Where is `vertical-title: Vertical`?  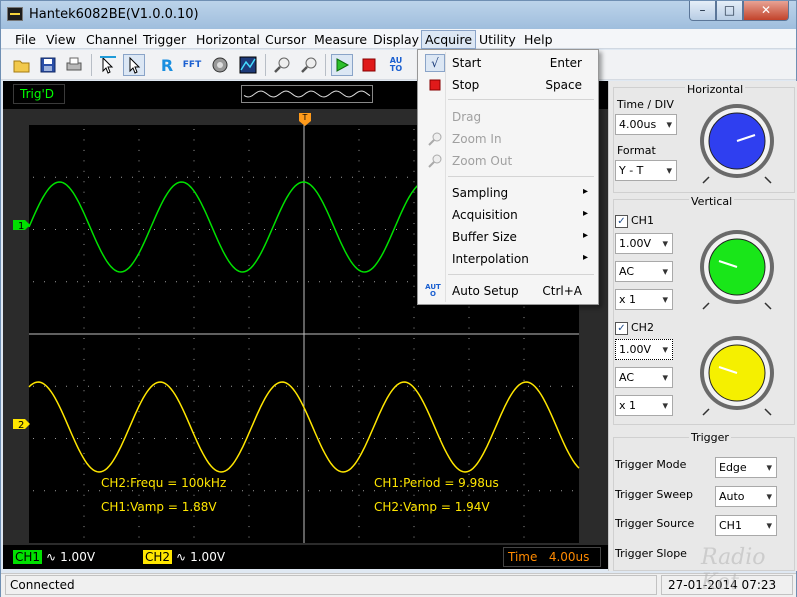 vertical-title: Vertical is located at coordinates (712, 201).